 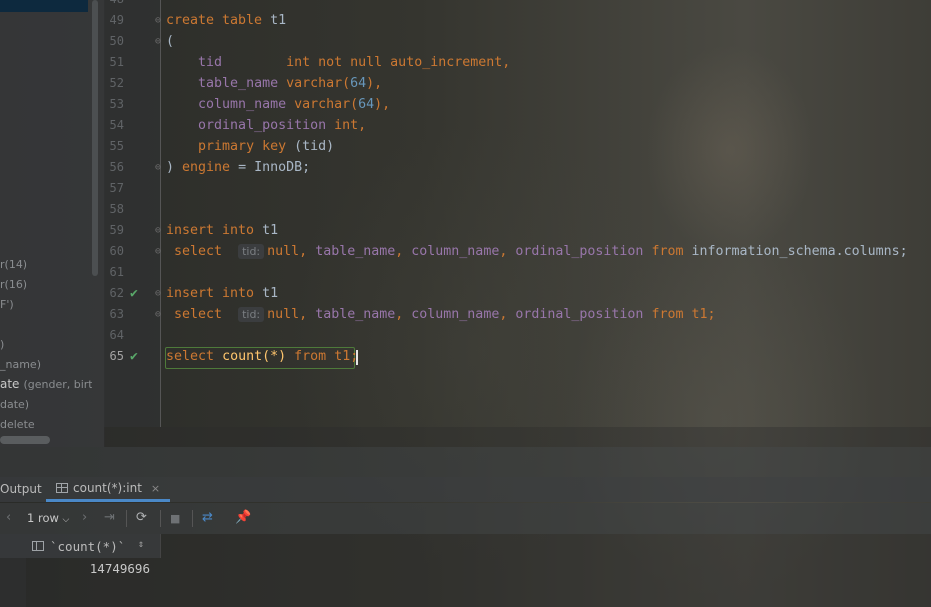 I want to click on stop-icon: ■, so click(x=175, y=518).